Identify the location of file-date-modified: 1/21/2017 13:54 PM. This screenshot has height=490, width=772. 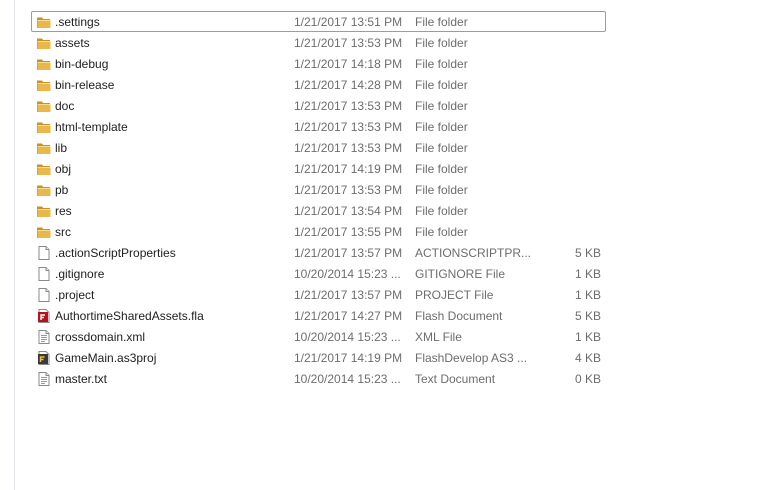
(348, 211).